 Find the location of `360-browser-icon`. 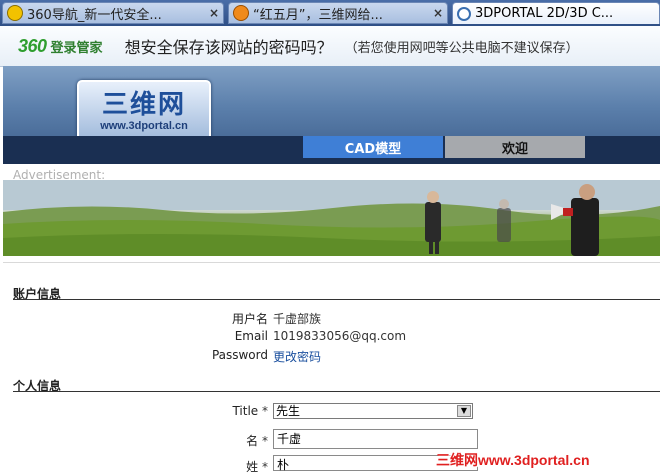

360-browser-icon is located at coordinates (15, 13).